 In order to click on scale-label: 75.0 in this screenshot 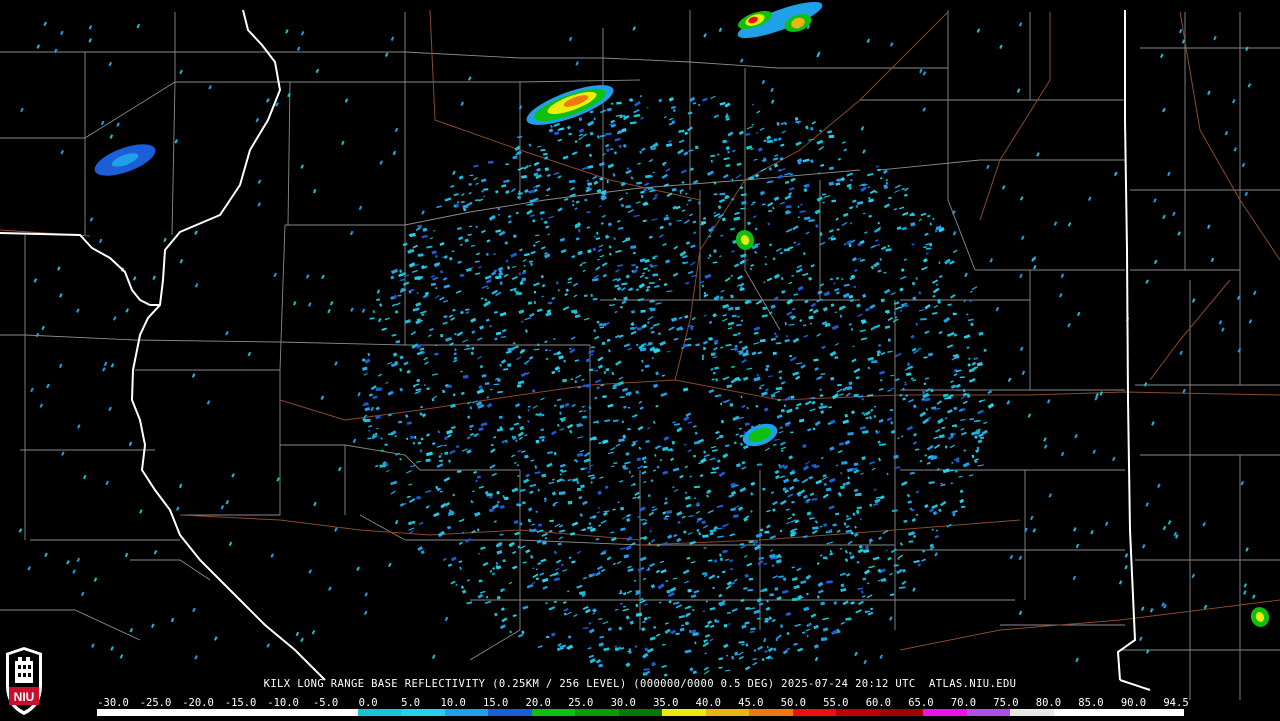, I will do `click(1006, 703)`.